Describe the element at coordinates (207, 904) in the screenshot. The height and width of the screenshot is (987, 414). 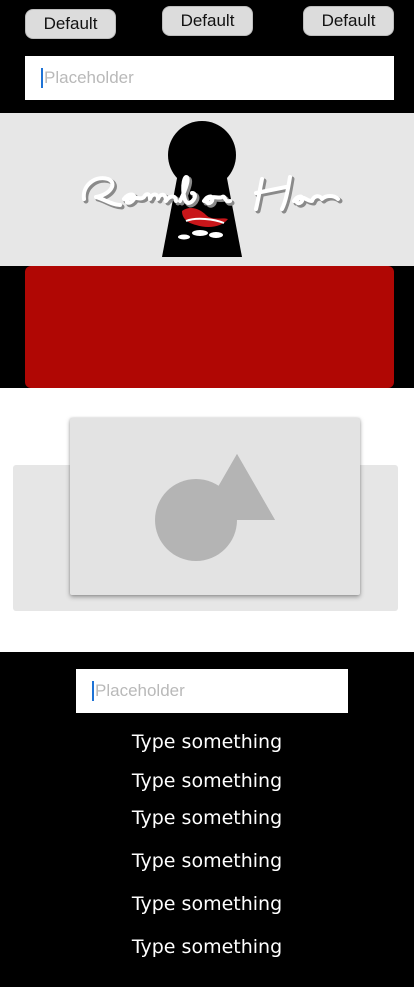
I see `text-line-5: Type something` at that location.